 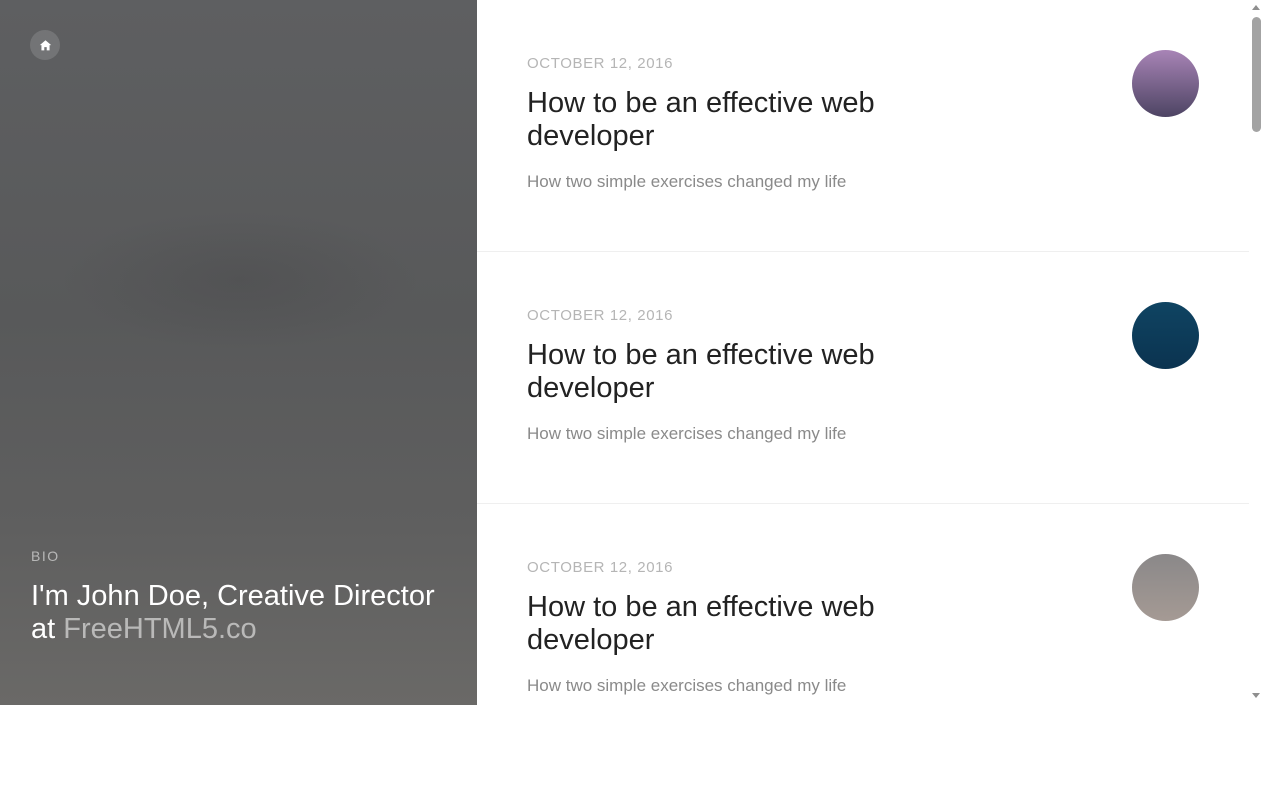 I want to click on vertical-scrollbar, so click(x=1256, y=352).